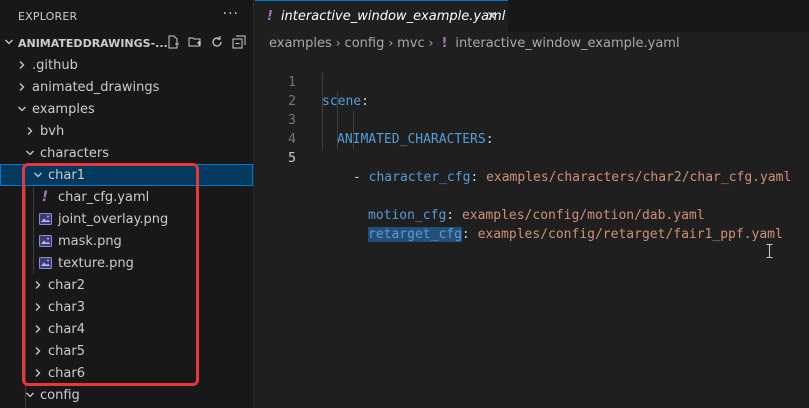 This screenshot has width=809, height=408. What do you see at coordinates (66, 285) in the screenshot?
I see `tree-item-label: char2` at bounding box center [66, 285].